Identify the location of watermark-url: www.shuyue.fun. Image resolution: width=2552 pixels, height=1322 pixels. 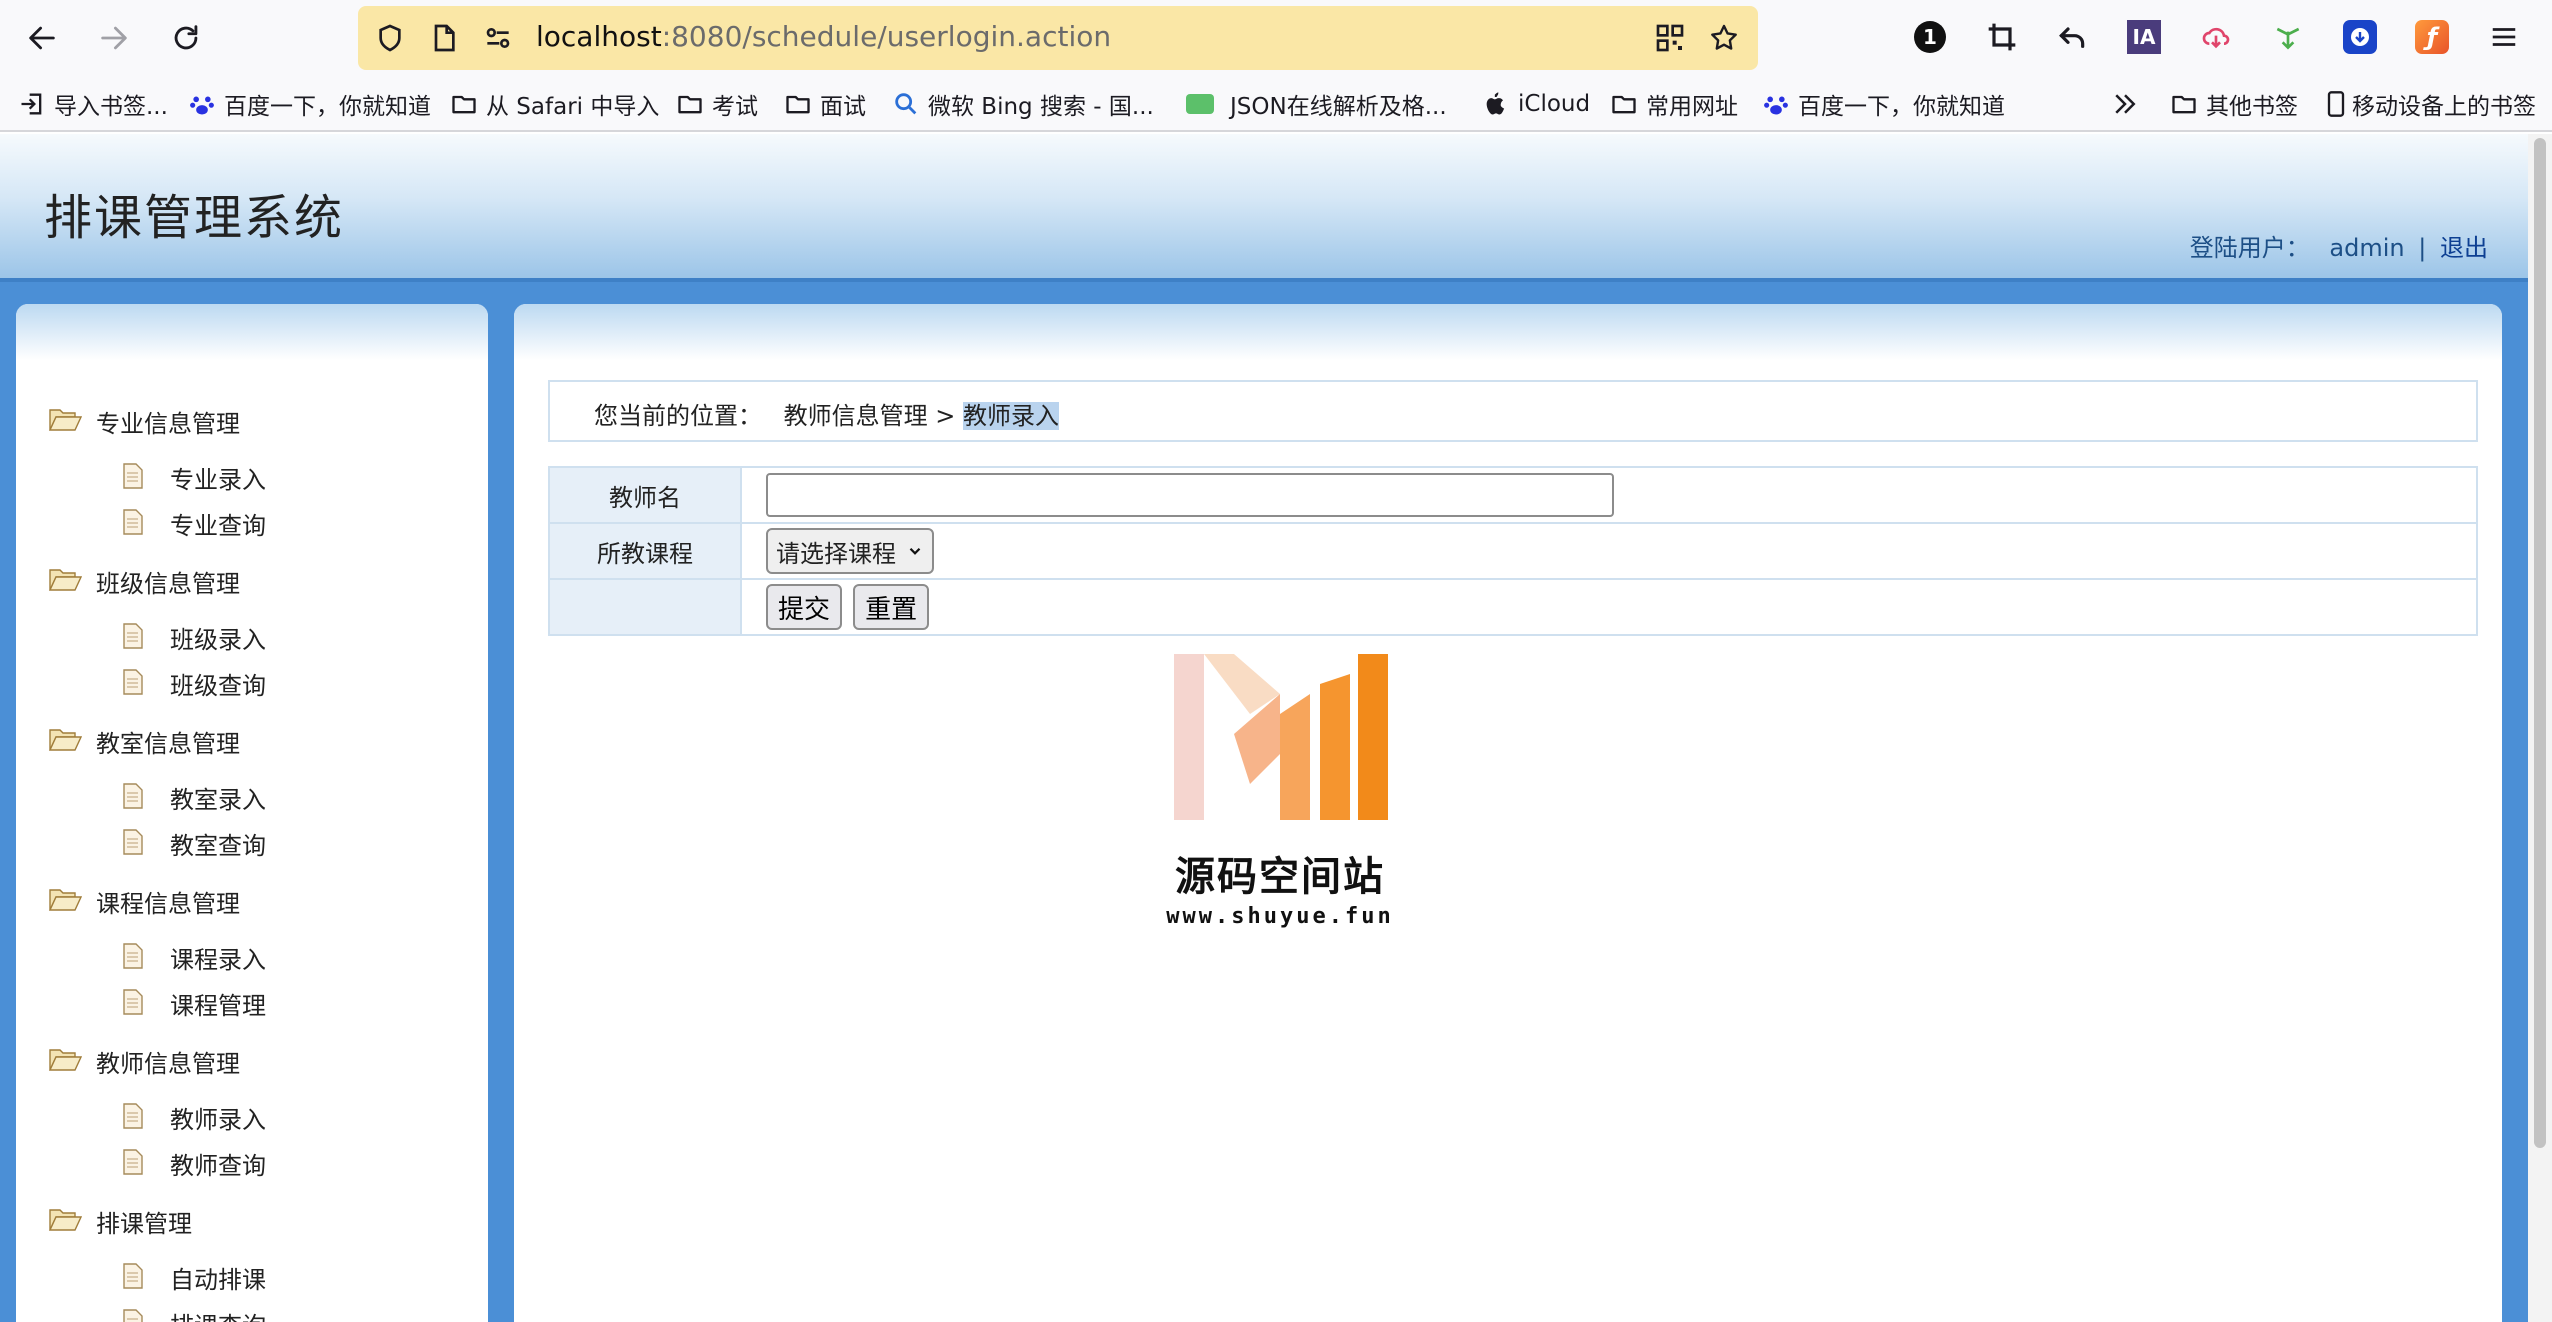
(1280, 916).